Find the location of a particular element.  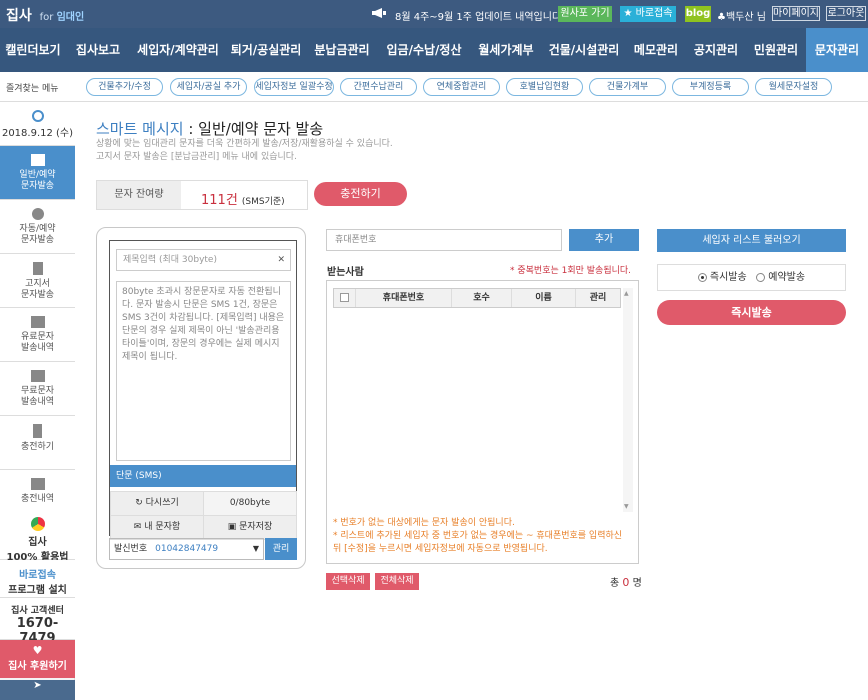

recipient-total: 총 0 명 is located at coordinates (626, 582).